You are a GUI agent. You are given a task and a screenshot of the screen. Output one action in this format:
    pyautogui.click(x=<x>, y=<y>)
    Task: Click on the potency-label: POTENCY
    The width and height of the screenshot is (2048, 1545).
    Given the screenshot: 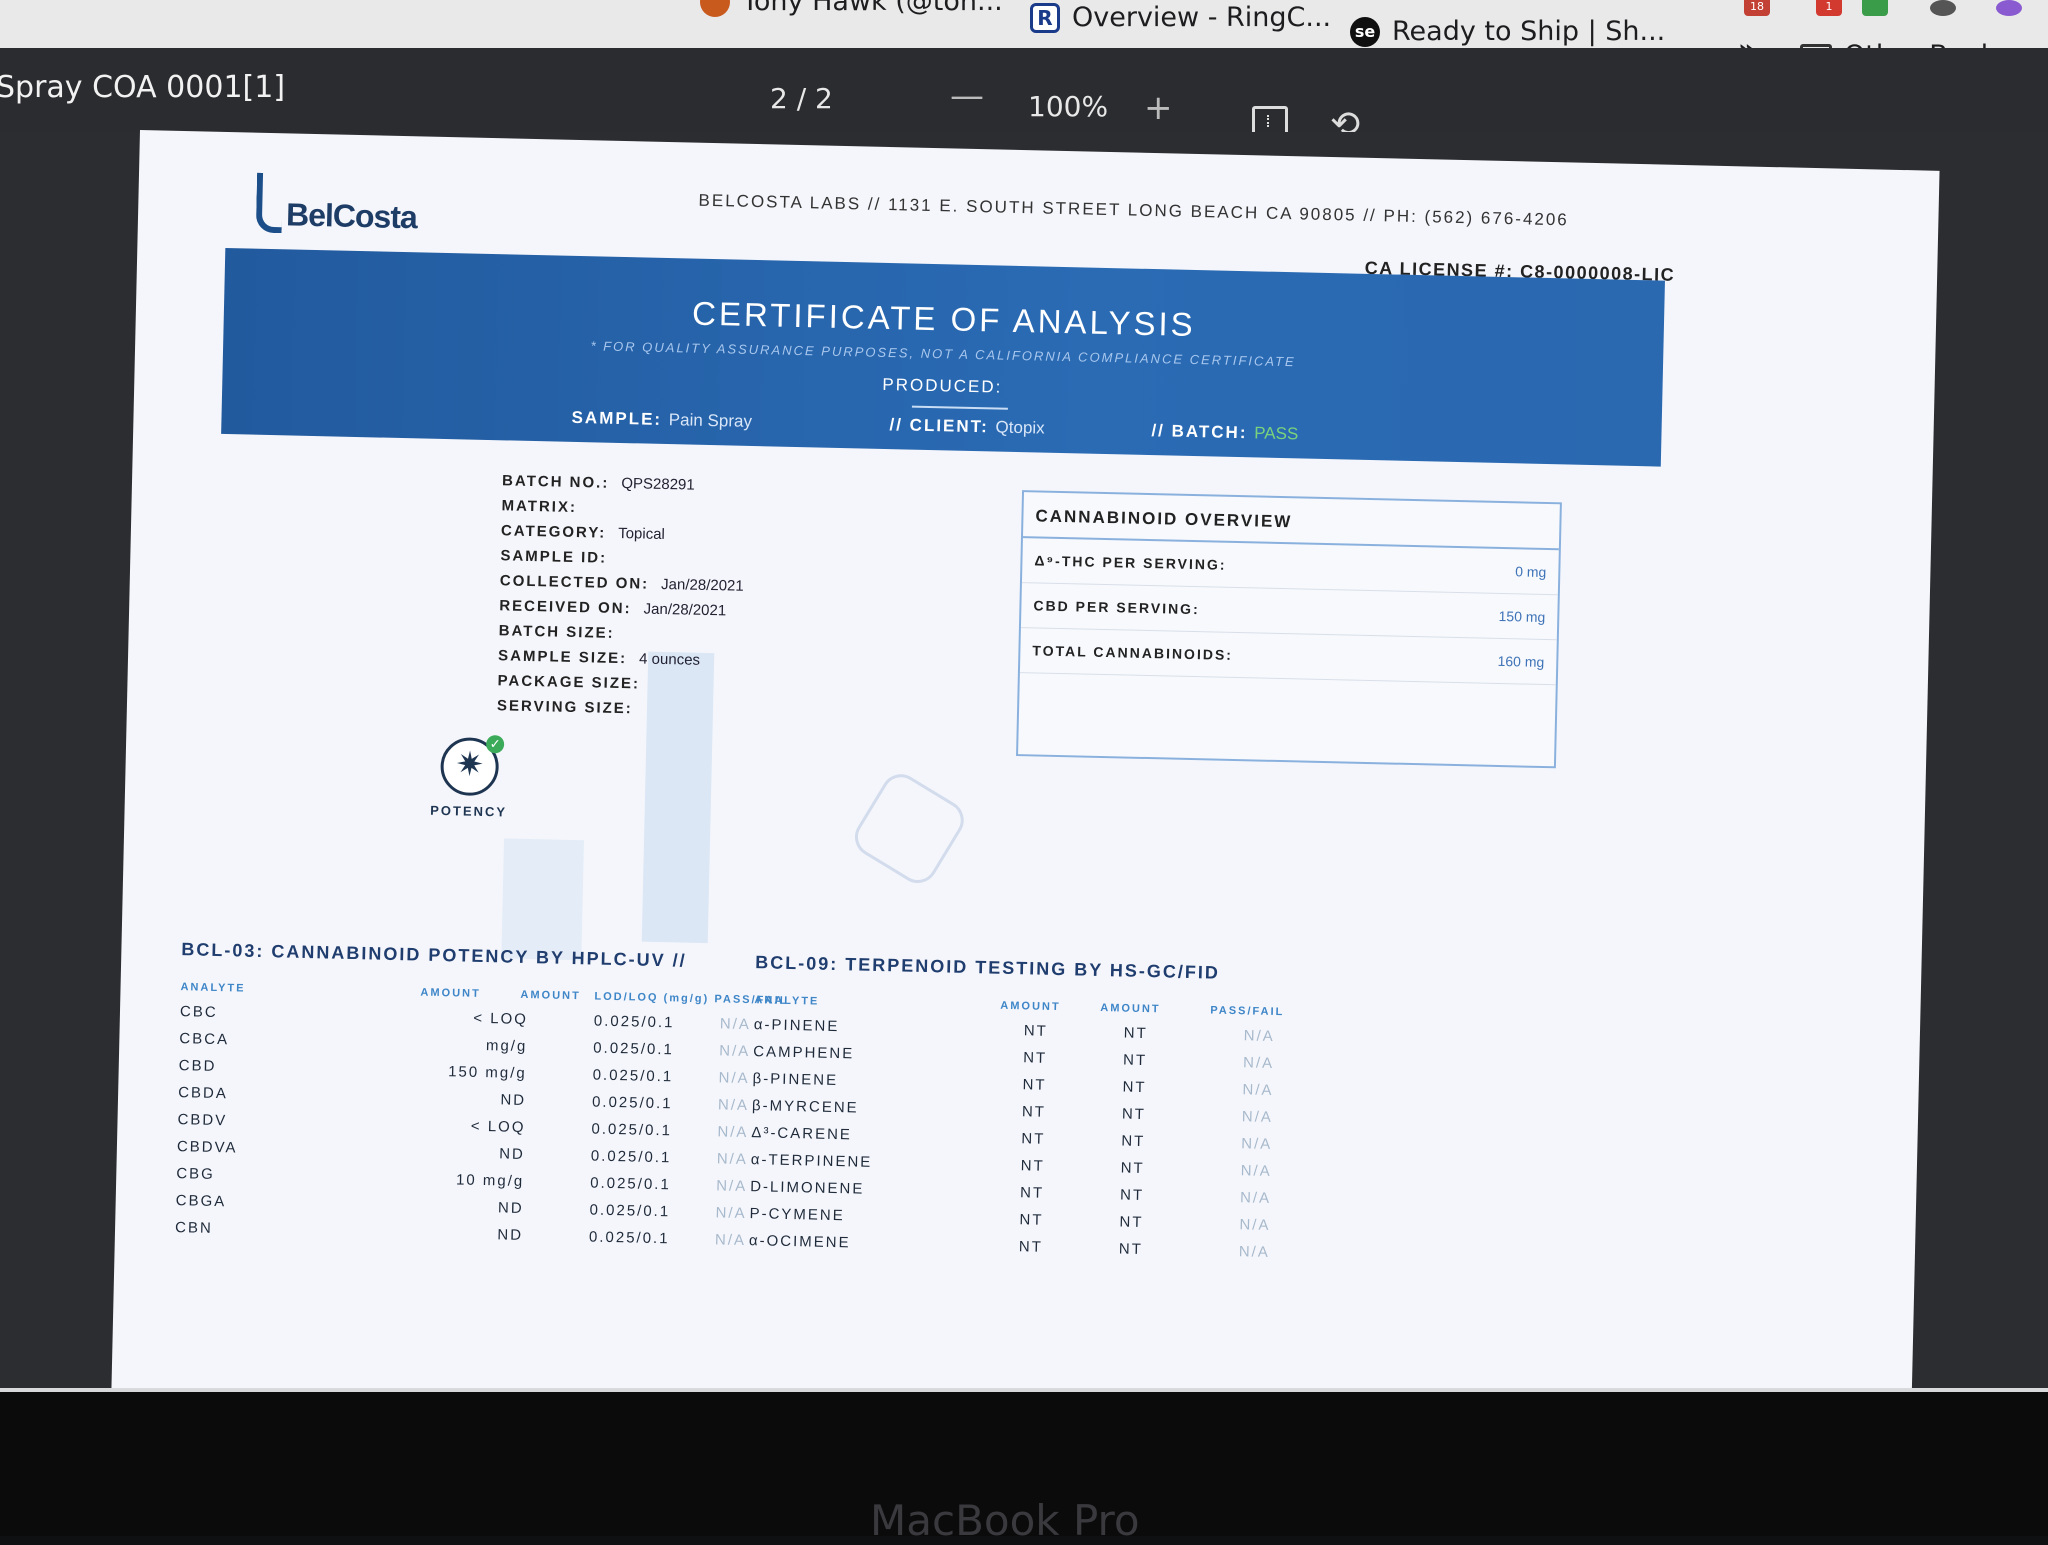 What is the action you would take?
    pyautogui.click(x=469, y=811)
    